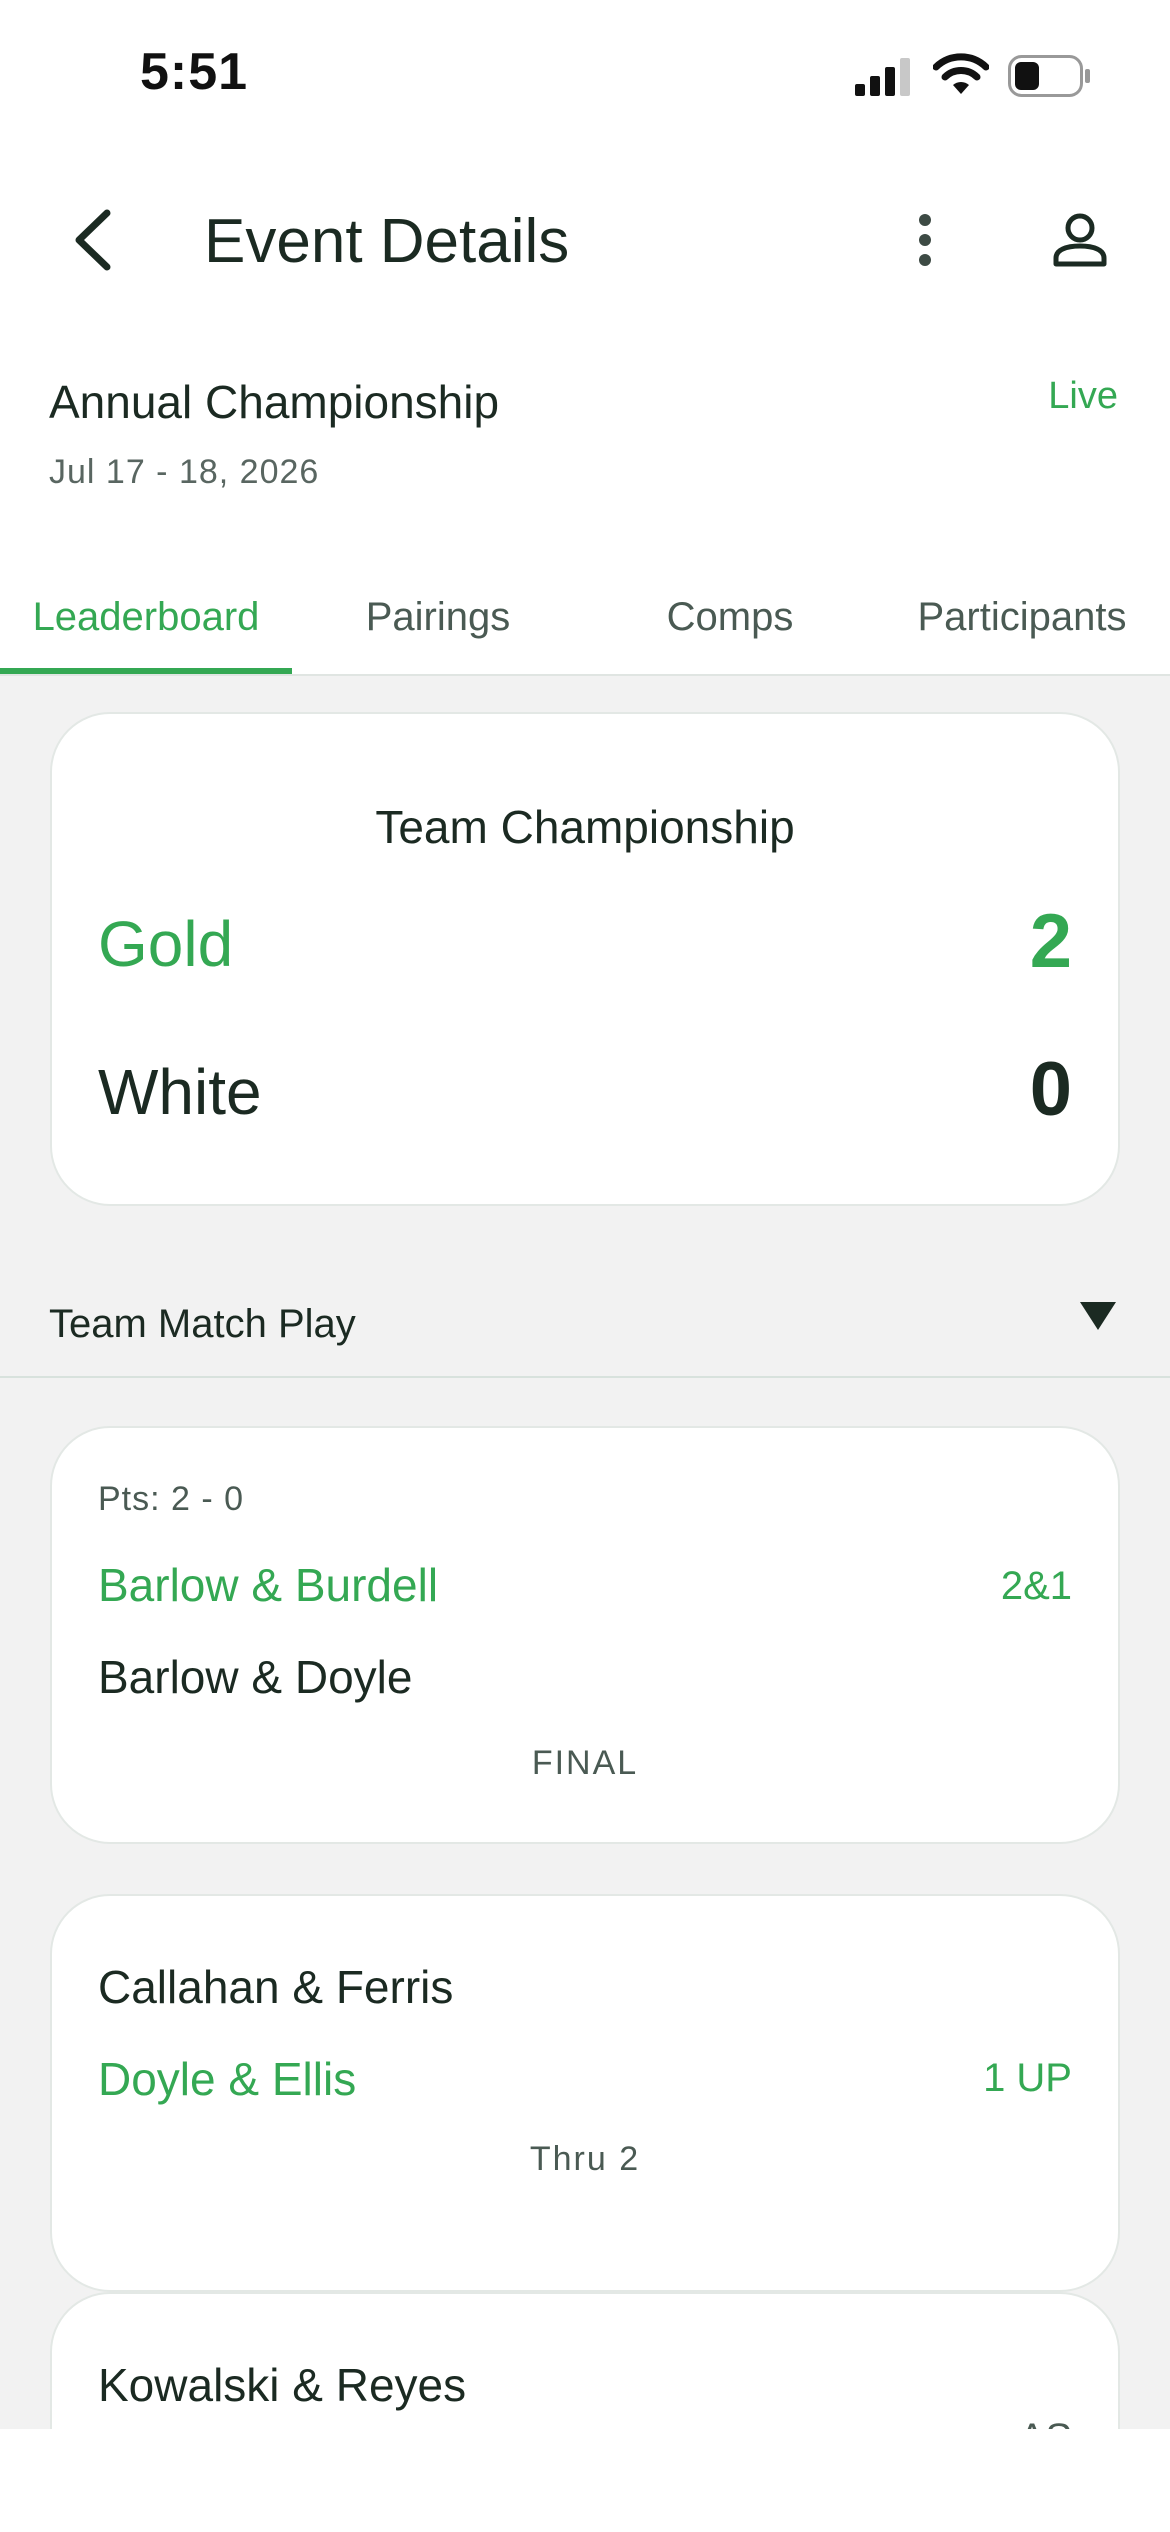 The height and width of the screenshot is (2532, 1170). What do you see at coordinates (276, 1987) in the screenshot?
I see `match-pair-1: Callahan & Ferris` at bounding box center [276, 1987].